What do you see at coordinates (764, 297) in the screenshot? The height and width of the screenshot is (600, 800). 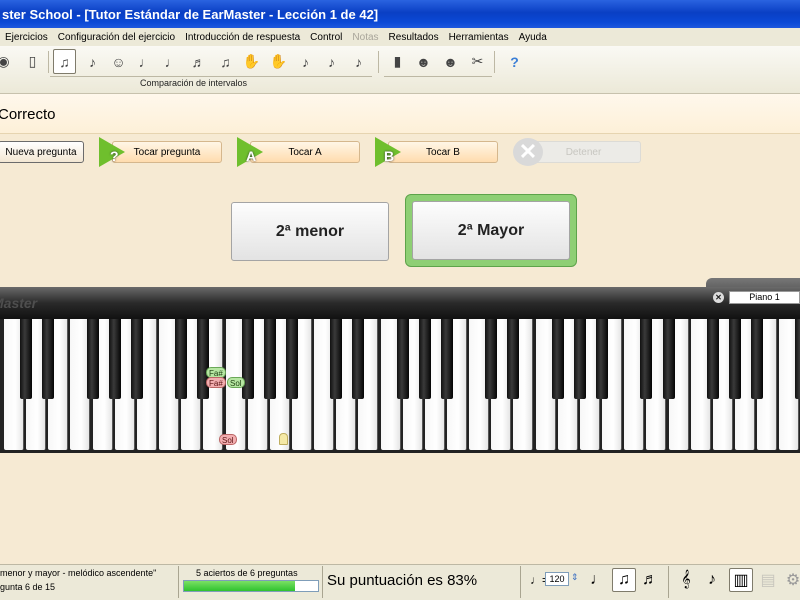 I see `instrument-selector: Piano 1` at bounding box center [764, 297].